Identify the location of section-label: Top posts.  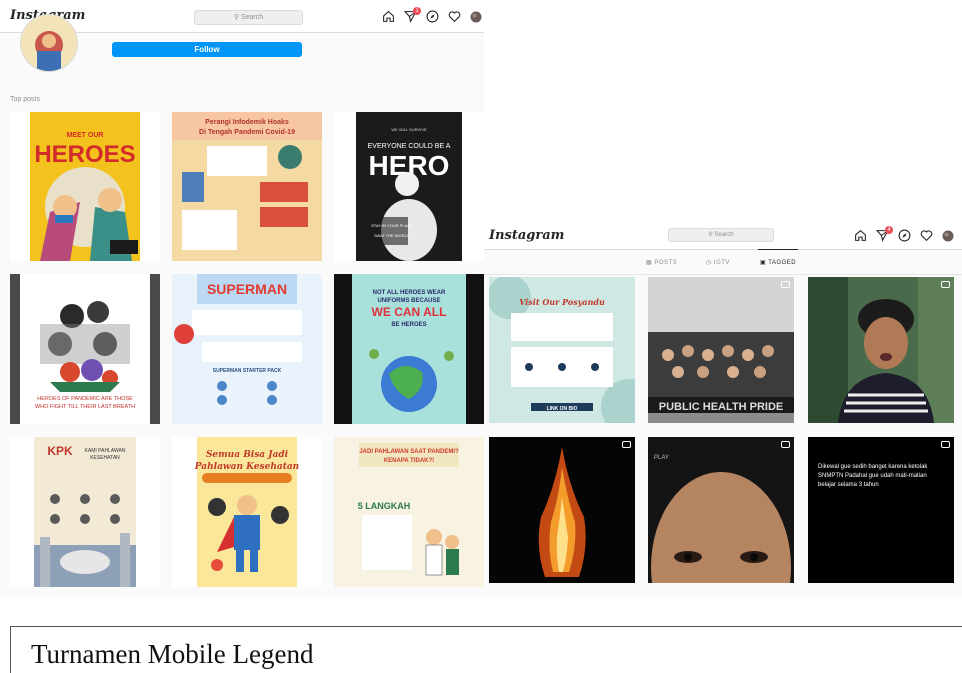
(25, 99).